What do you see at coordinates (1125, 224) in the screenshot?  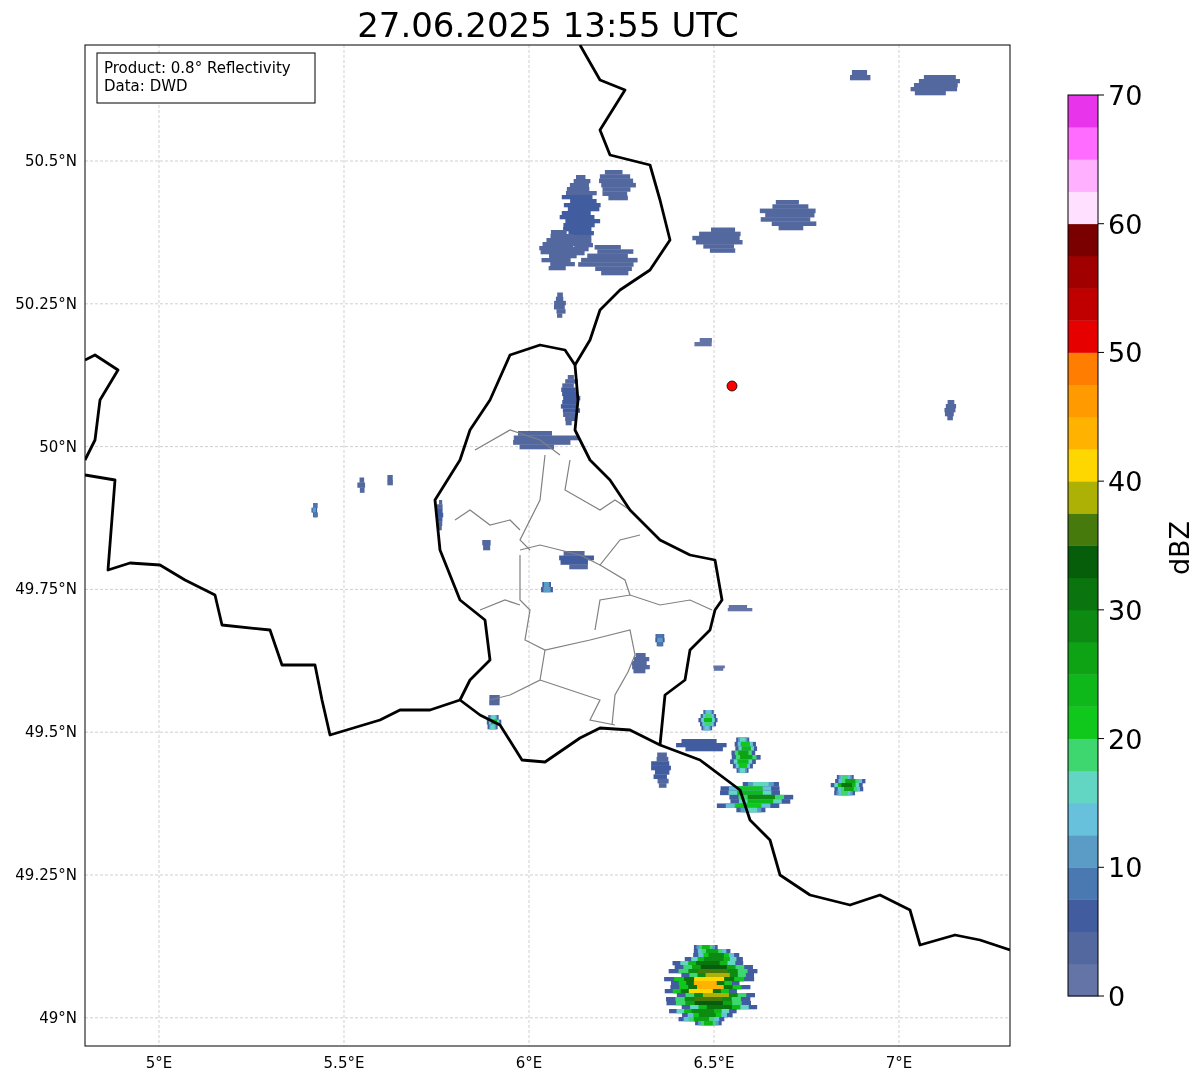 I see `colorbar-tick-label: 60` at bounding box center [1125, 224].